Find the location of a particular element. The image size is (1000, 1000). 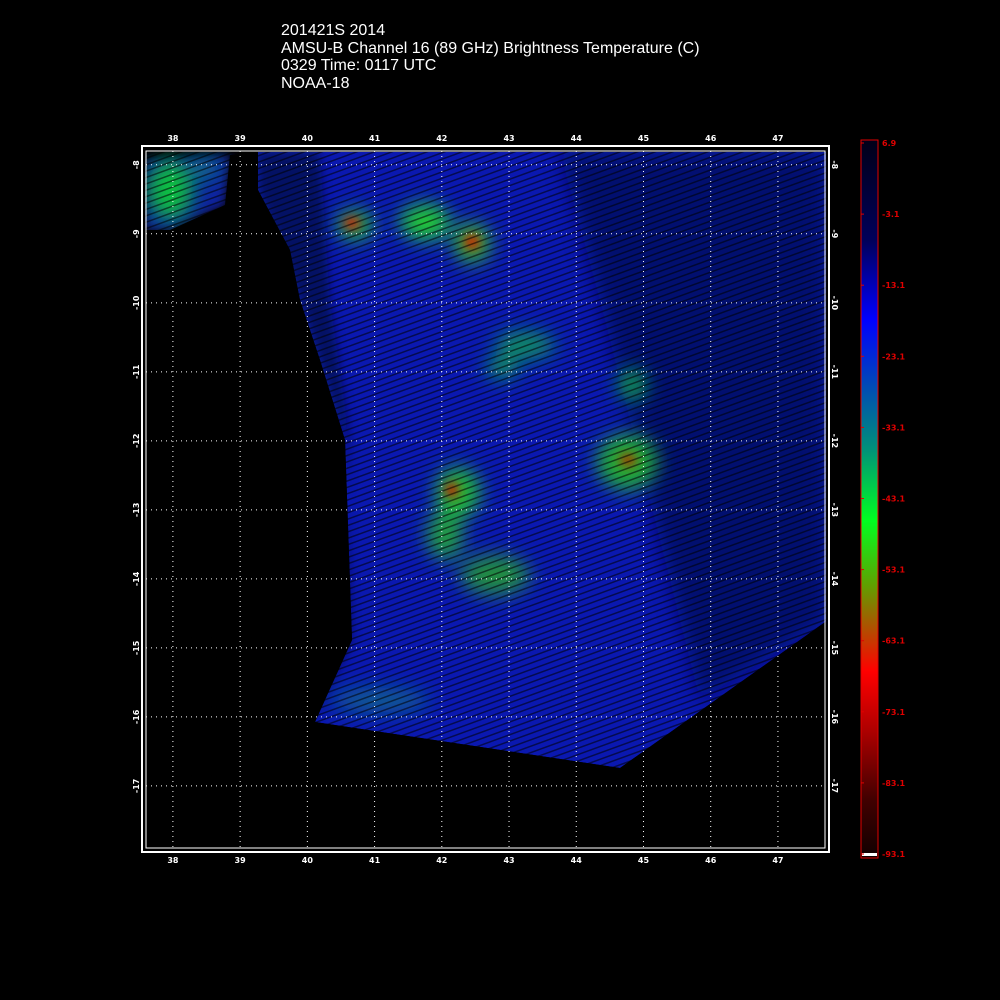

y-tick-label-right: -17 is located at coordinates (834, 786).